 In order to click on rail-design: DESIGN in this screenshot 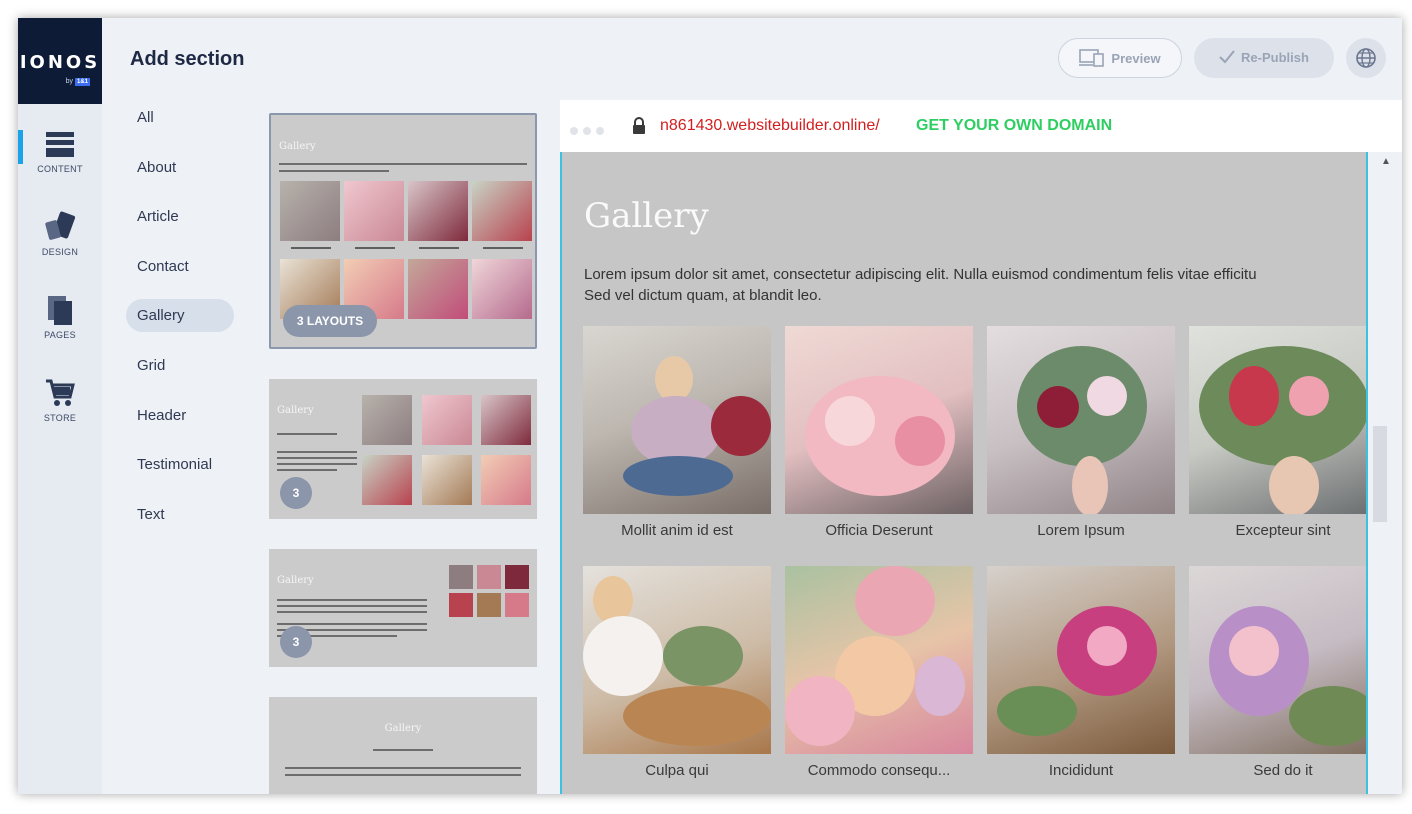, I will do `click(60, 234)`.